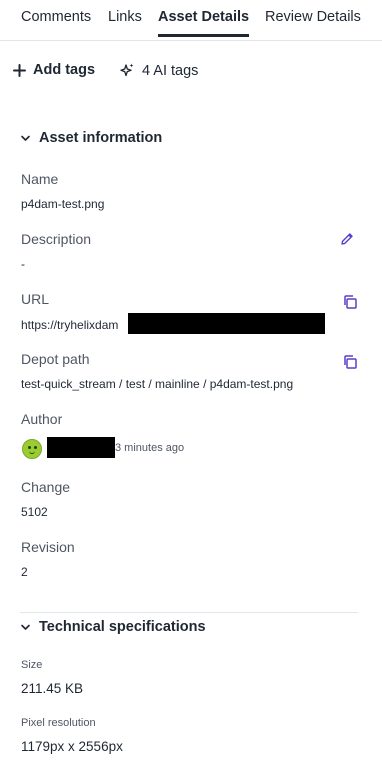 This screenshot has height=769, width=382. Describe the element at coordinates (48, 547) in the screenshot. I see `revision-label: Revision` at that location.